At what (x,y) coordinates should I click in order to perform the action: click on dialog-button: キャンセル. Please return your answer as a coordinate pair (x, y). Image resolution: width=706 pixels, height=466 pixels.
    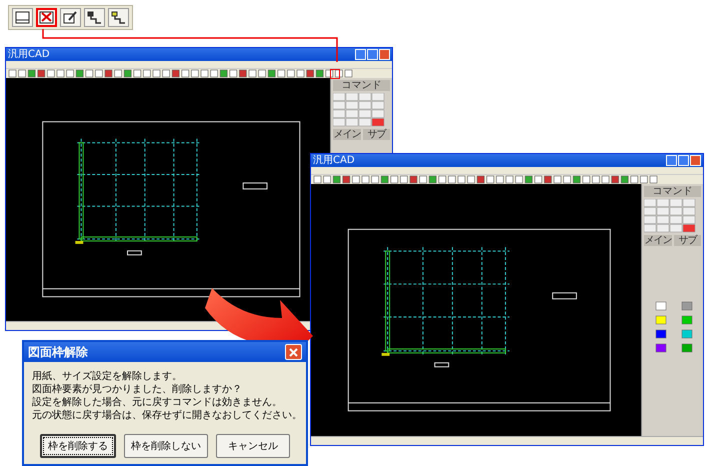
    Looking at the image, I should click on (253, 446).